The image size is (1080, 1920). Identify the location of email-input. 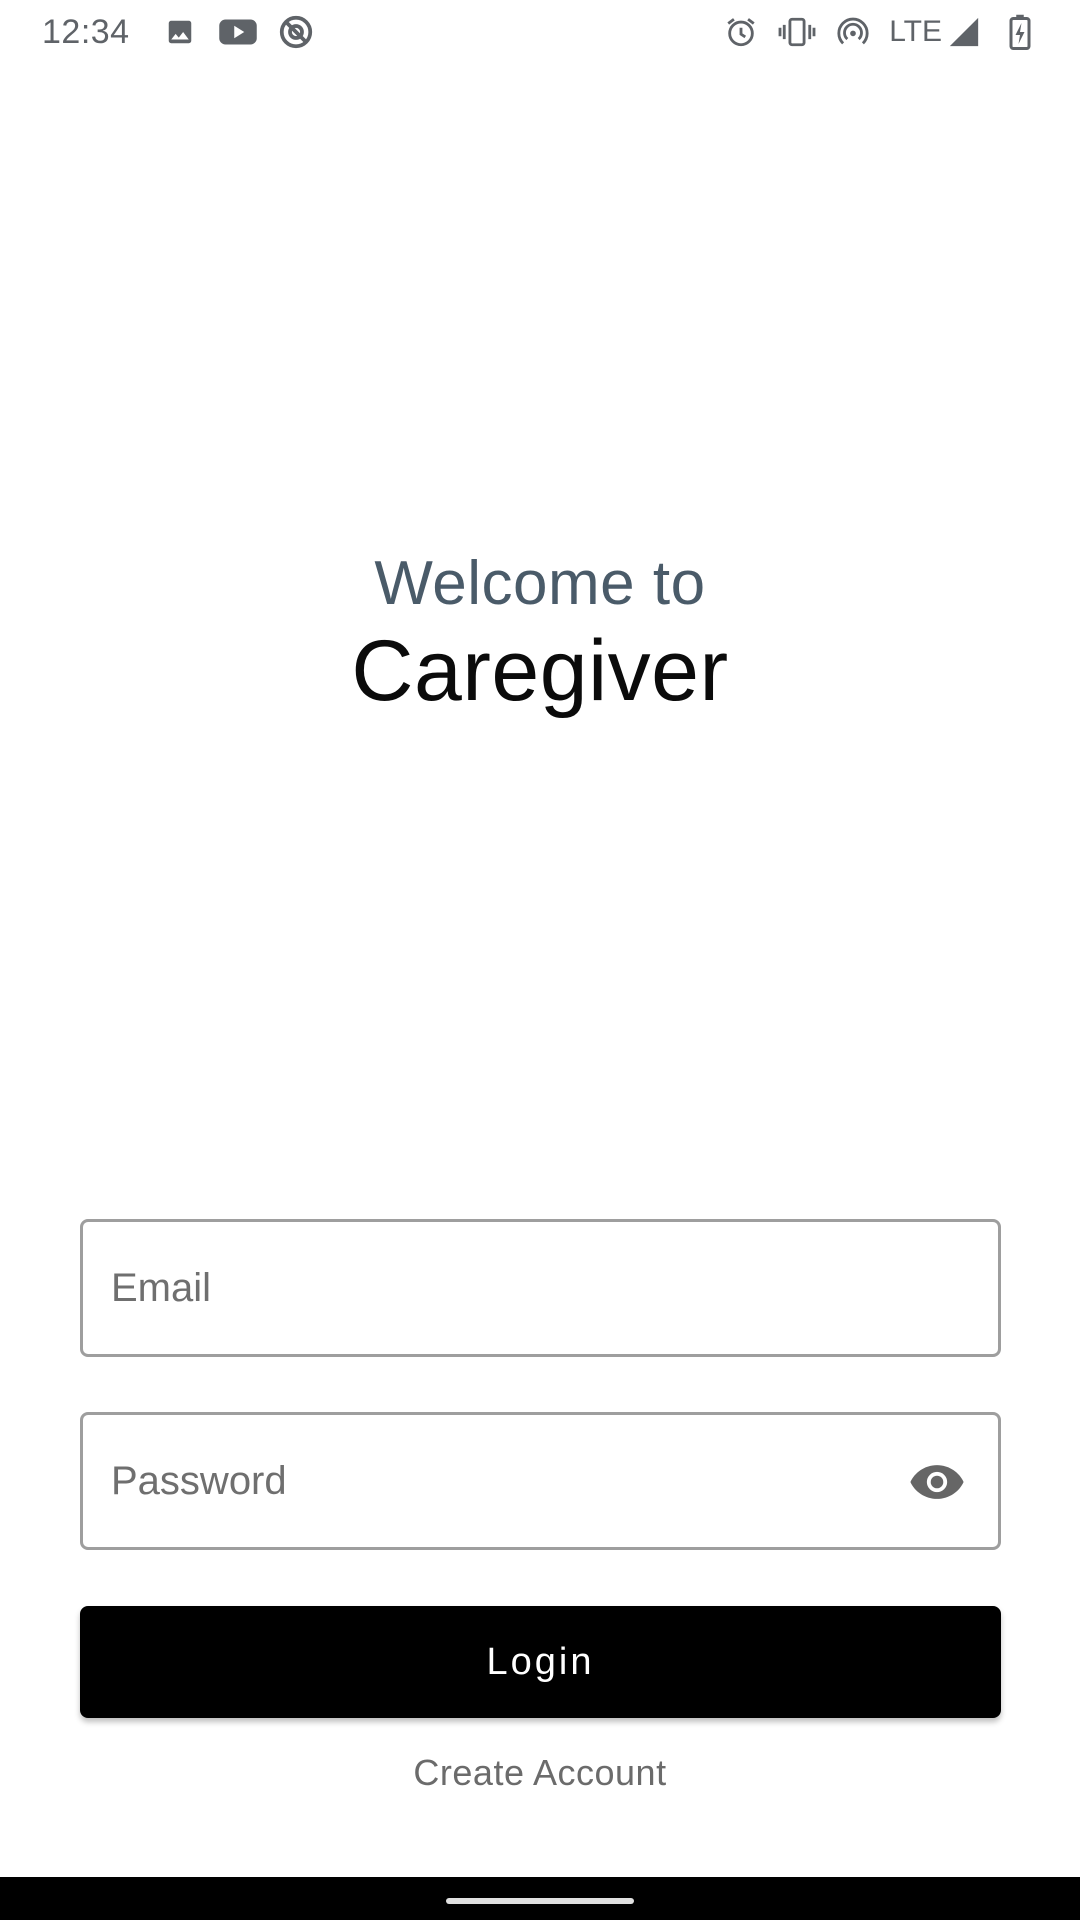
(501, 1288).